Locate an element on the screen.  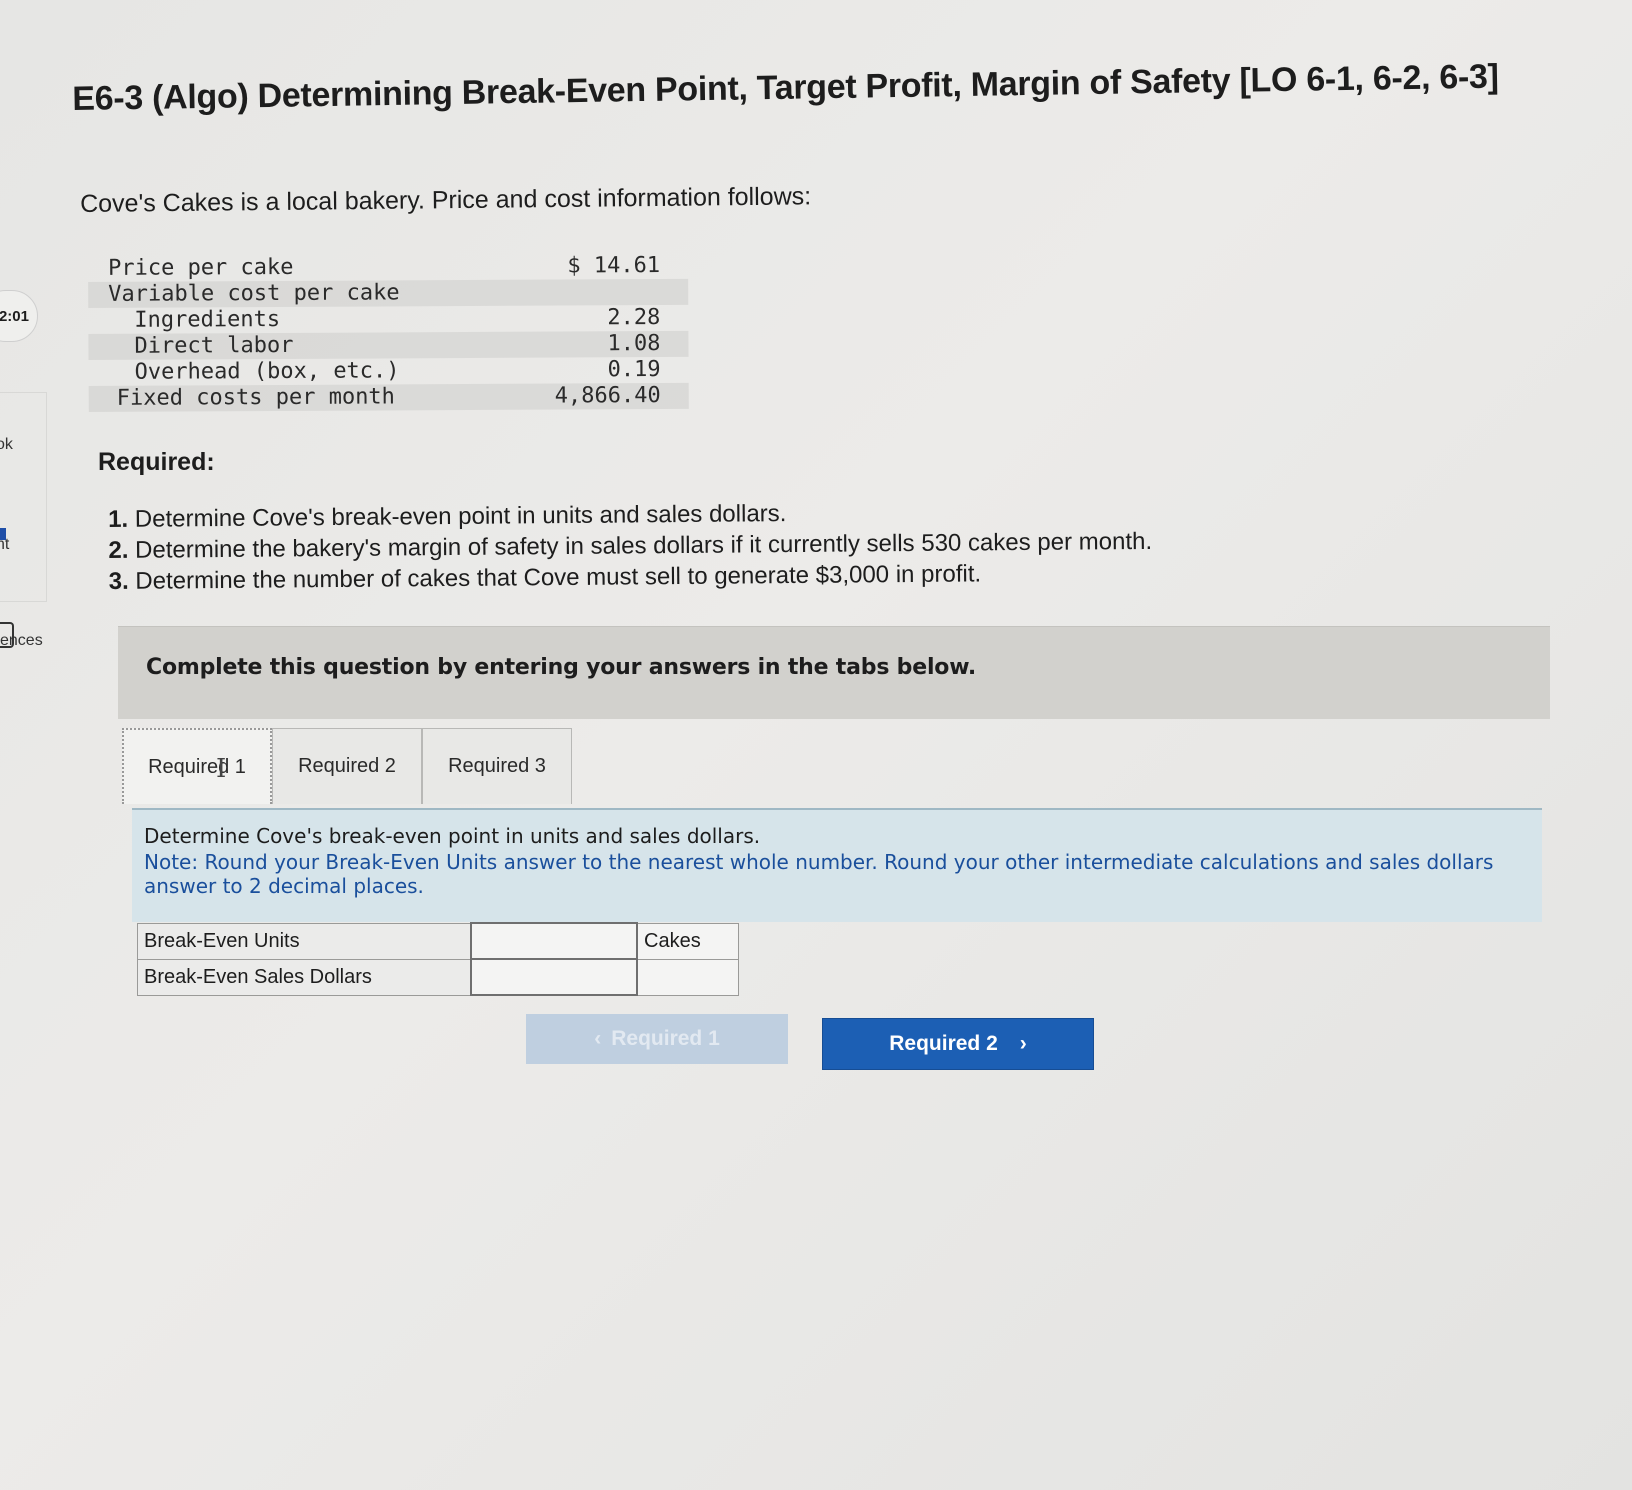
break-even-sales-cell is located at coordinates (555, 977).